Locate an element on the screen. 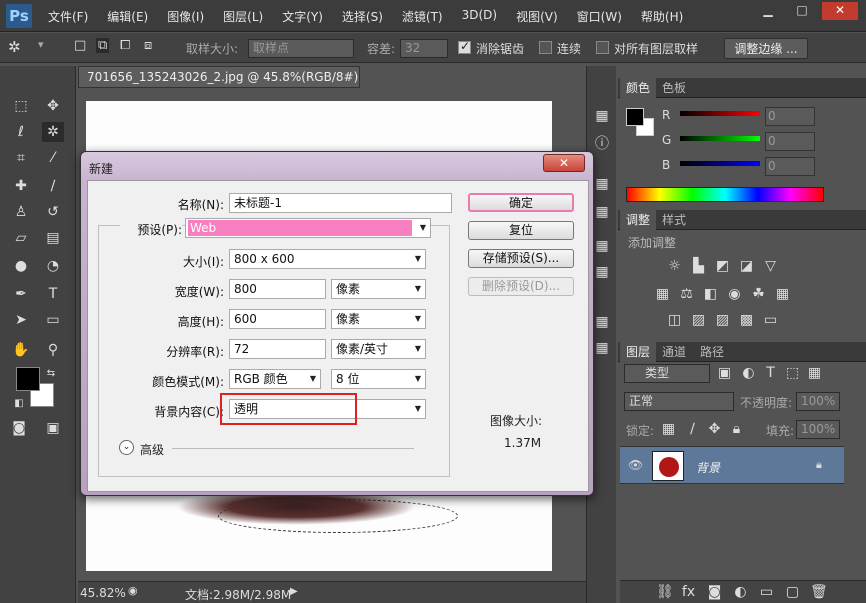 The height and width of the screenshot is (603, 866). default-colors-icon: ◧ is located at coordinates (19, 404).